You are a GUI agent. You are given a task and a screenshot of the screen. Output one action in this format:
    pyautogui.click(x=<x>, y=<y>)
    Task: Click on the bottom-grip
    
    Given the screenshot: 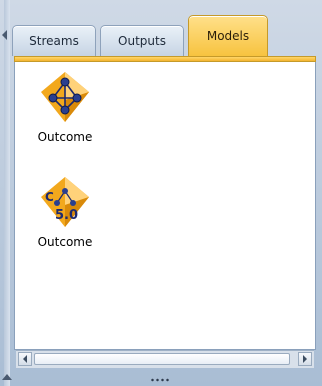 What is the action you would take?
    pyautogui.click(x=161, y=378)
    